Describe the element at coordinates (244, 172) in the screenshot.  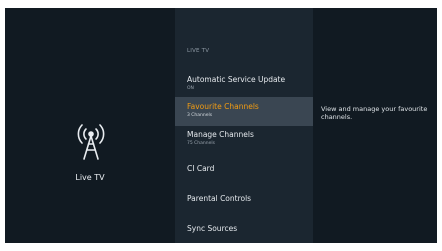
I see `menu-item-ci-card: CI Card` at that location.